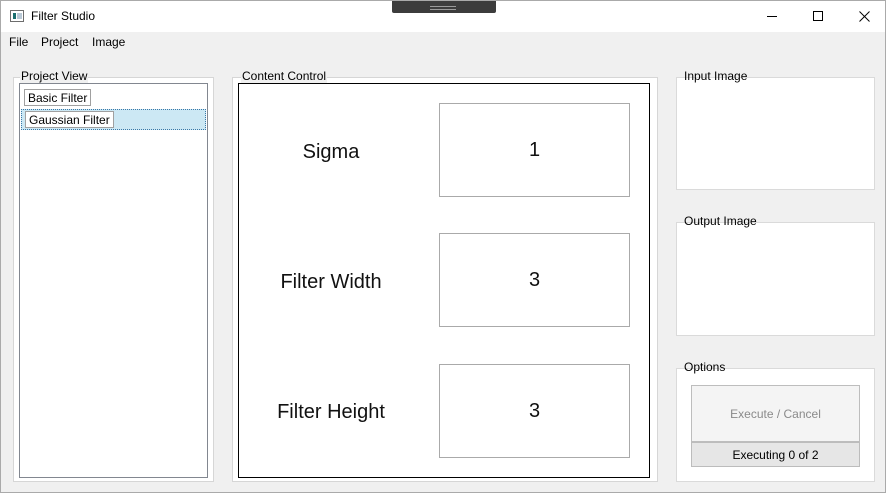 The height and width of the screenshot is (493, 886). I want to click on menu-bar: File Project Image, so click(443, 42).